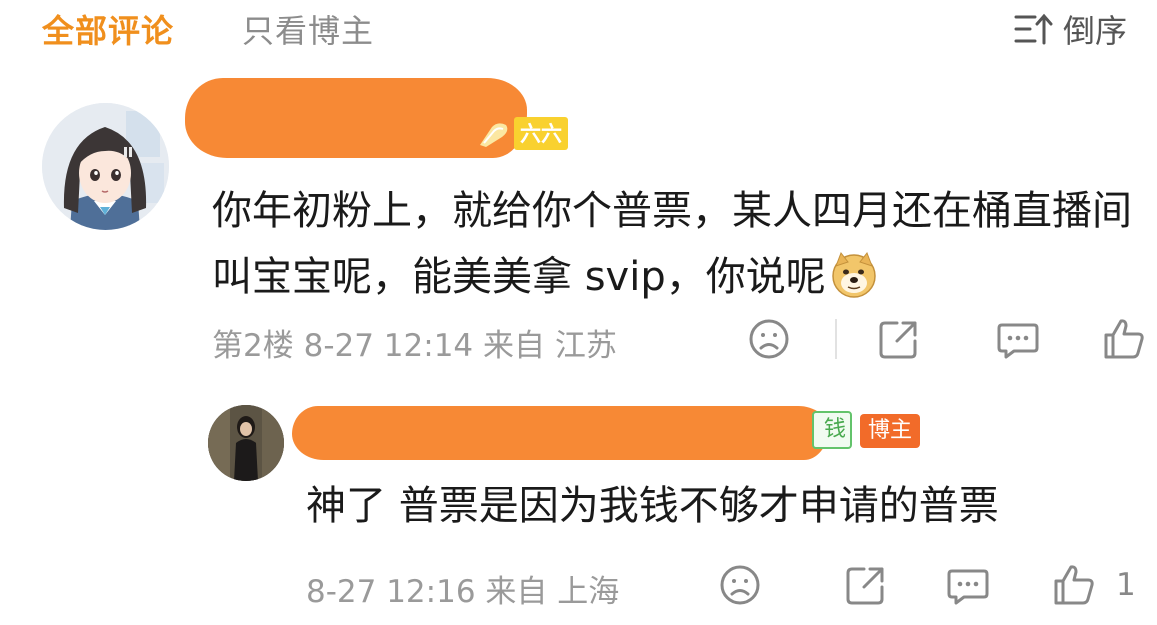 The image size is (1157, 625). What do you see at coordinates (391, 592) in the screenshot?
I see `reply-time: 8-27 12:16` at bounding box center [391, 592].